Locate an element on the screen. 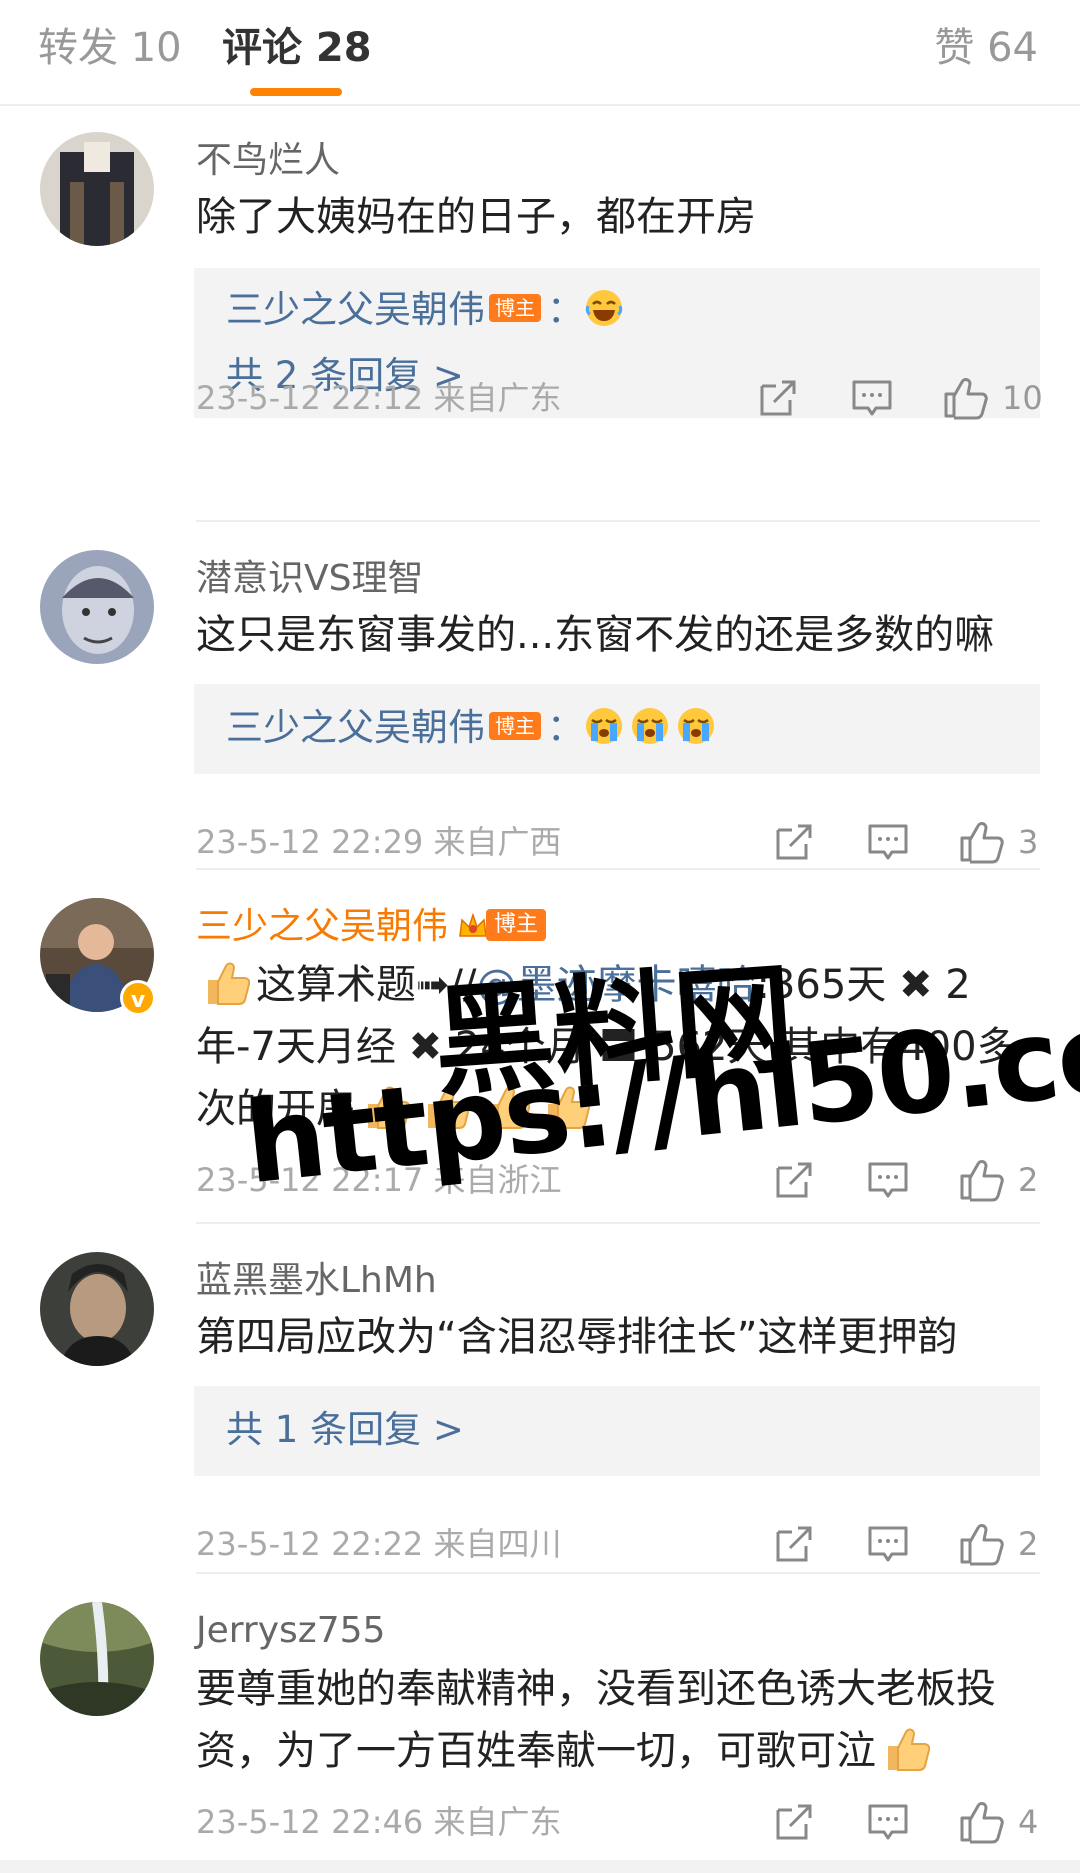 This screenshot has width=1080, height=1873. comment-meta: 23-5-12 22:29 来自广西 is located at coordinates (379, 842).